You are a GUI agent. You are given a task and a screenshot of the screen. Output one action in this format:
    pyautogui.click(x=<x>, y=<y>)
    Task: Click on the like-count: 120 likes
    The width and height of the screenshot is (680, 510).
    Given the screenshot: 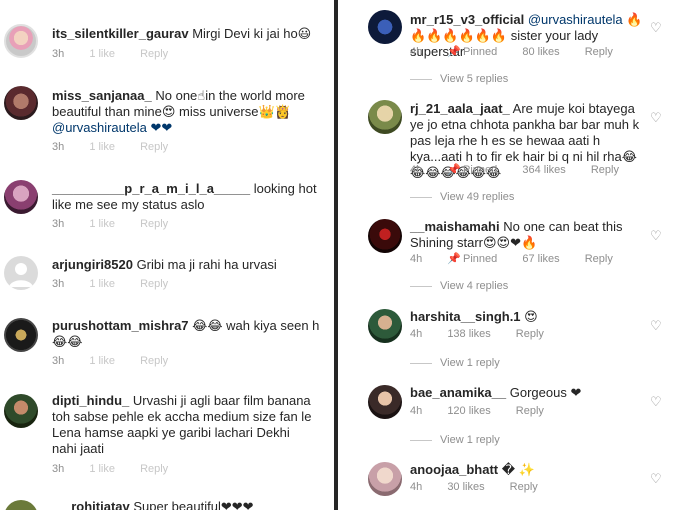 What is the action you would take?
    pyautogui.click(x=468, y=411)
    